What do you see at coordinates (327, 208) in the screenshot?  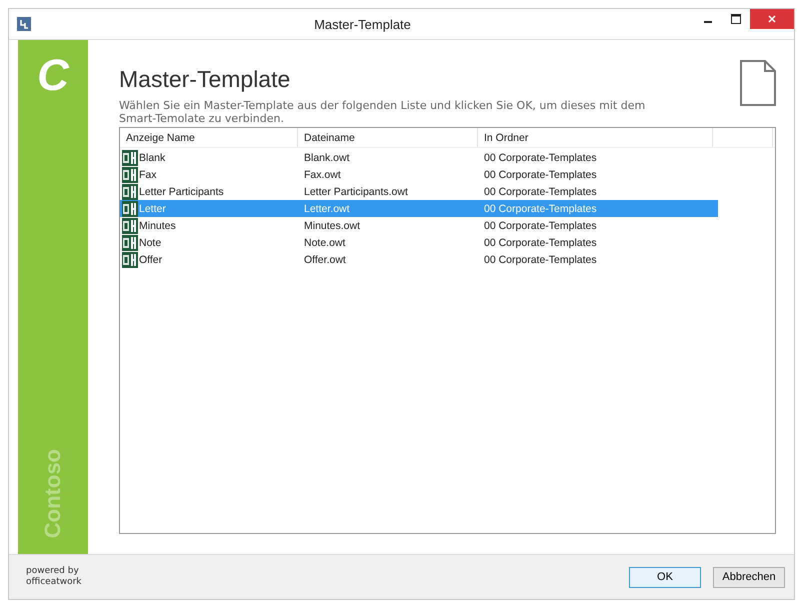 I see `file-name: Letter.owt` at bounding box center [327, 208].